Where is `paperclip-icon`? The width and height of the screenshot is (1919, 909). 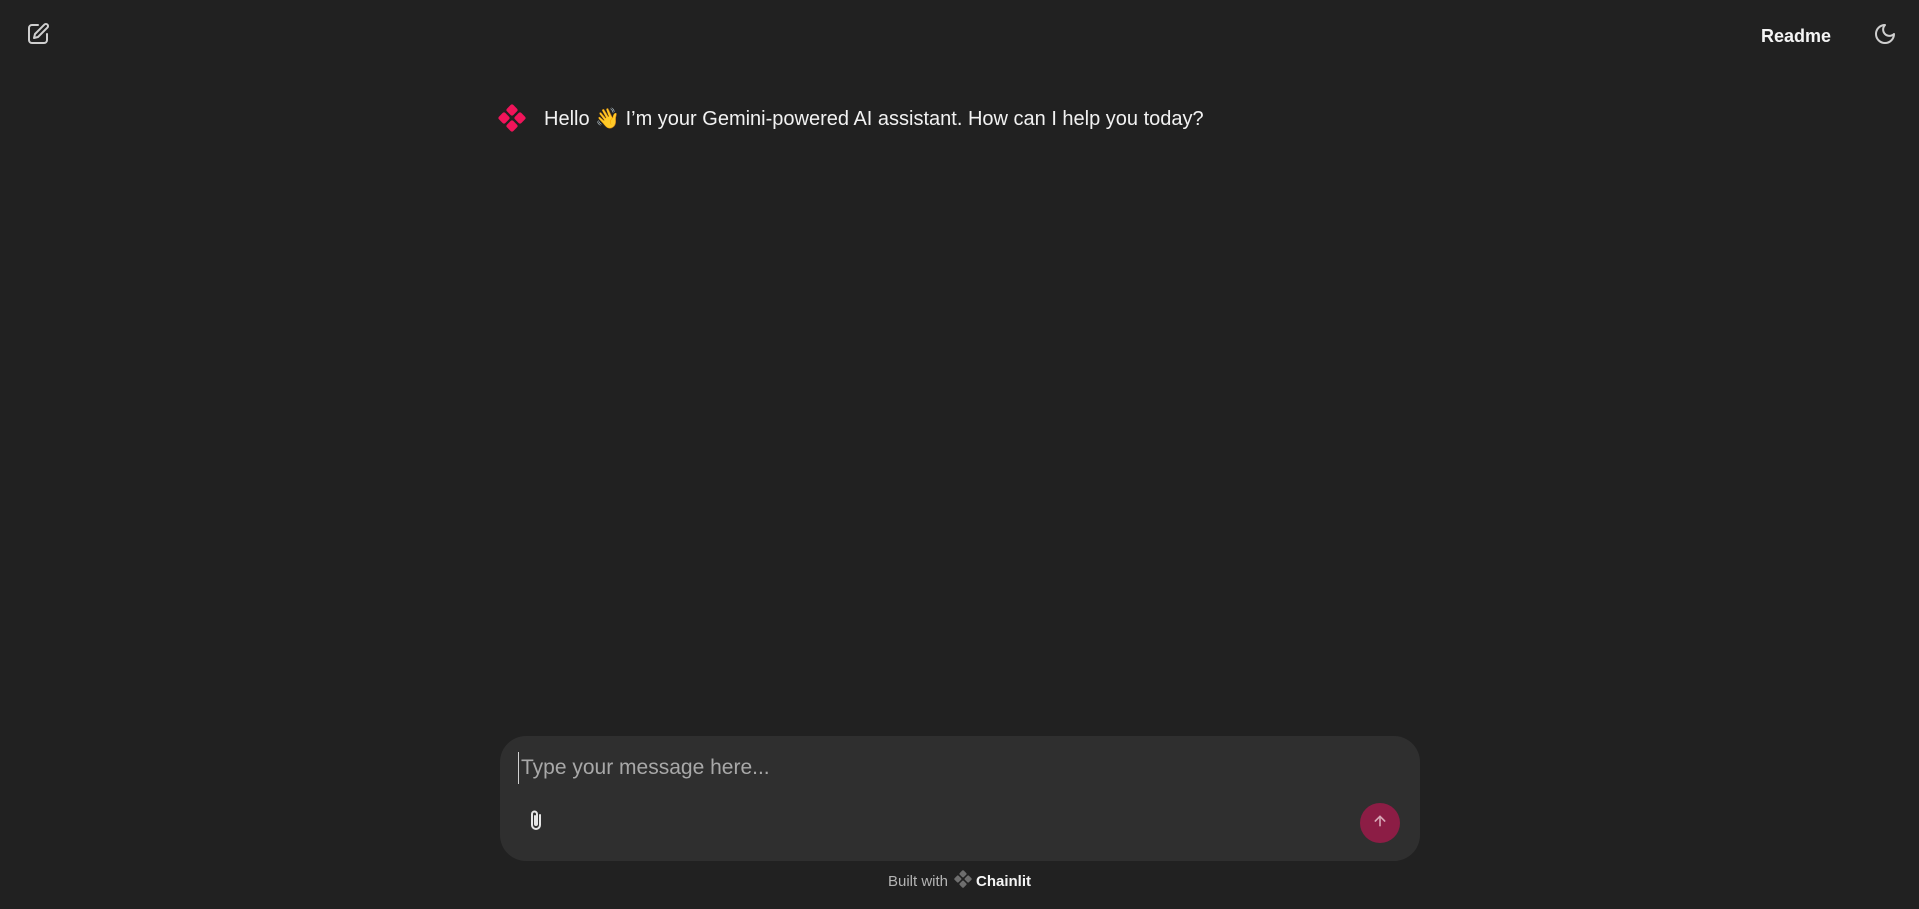 paperclip-icon is located at coordinates (536, 823).